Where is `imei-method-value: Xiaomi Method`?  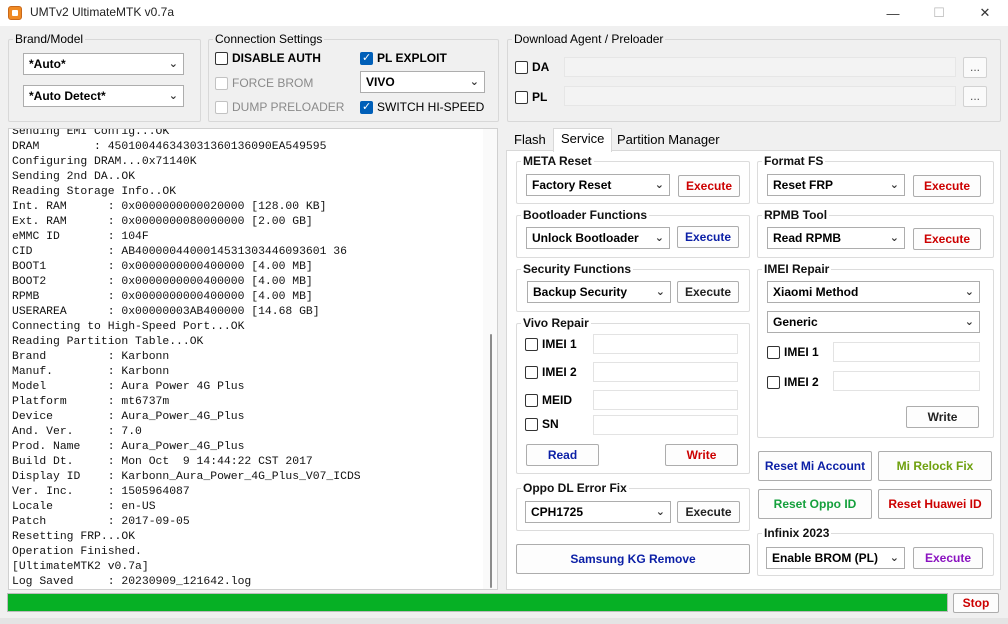 imei-method-value: Xiaomi Method is located at coordinates (816, 292).